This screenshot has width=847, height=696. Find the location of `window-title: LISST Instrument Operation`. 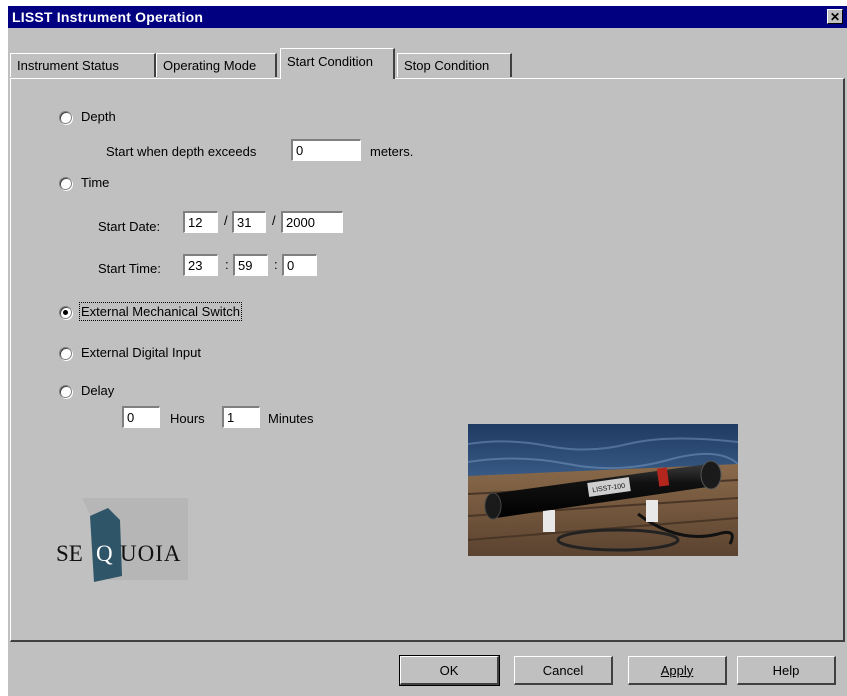

window-title: LISST Instrument Operation is located at coordinates (108, 17).